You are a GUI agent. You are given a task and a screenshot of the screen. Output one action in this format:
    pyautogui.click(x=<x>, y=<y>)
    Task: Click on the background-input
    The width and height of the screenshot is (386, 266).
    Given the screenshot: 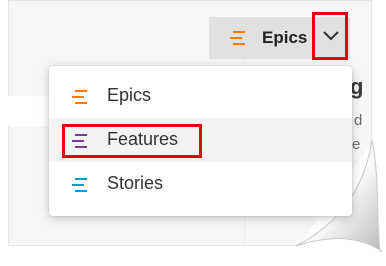 What is the action you would take?
    pyautogui.click(x=29, y=111)
    